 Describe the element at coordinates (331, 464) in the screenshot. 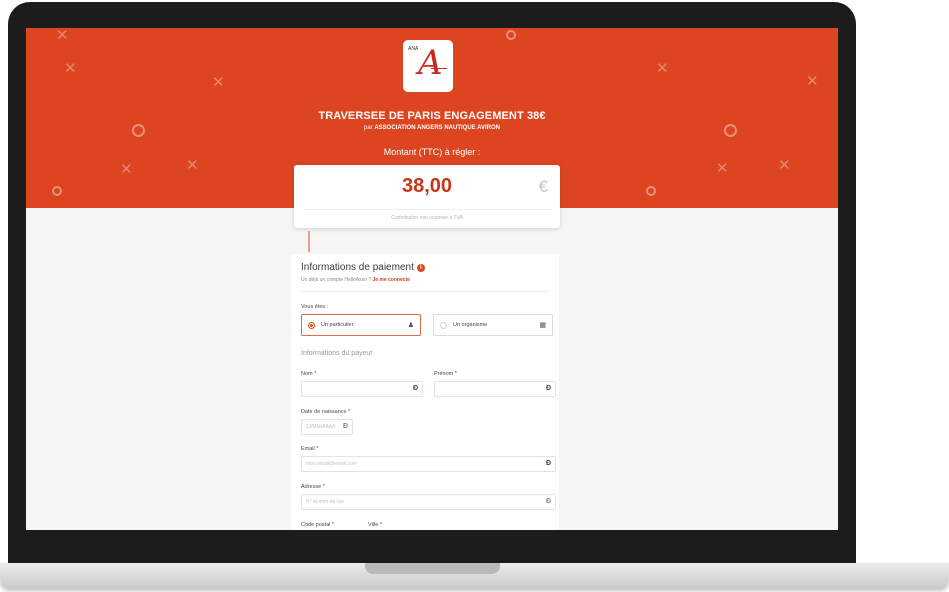

I see `email-placeholder: mon.email@email.com` at that location.